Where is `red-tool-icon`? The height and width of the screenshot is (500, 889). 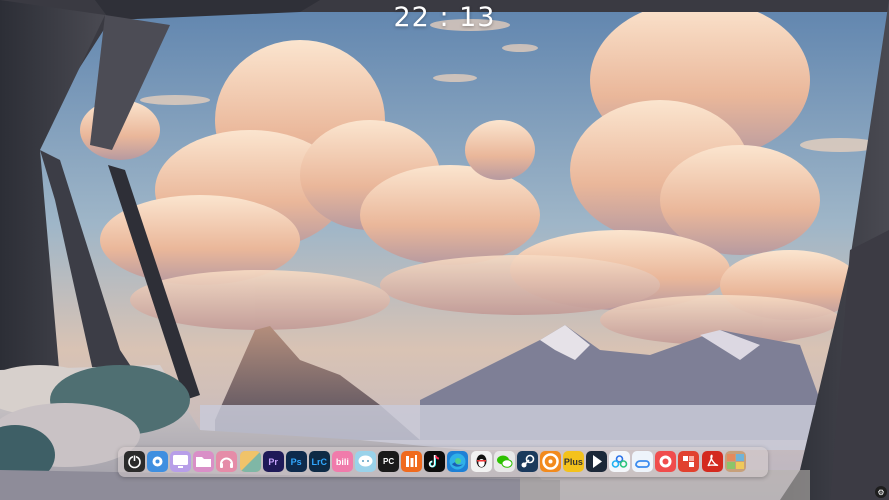
red-tool-icon is located at coordinates (689, 461).